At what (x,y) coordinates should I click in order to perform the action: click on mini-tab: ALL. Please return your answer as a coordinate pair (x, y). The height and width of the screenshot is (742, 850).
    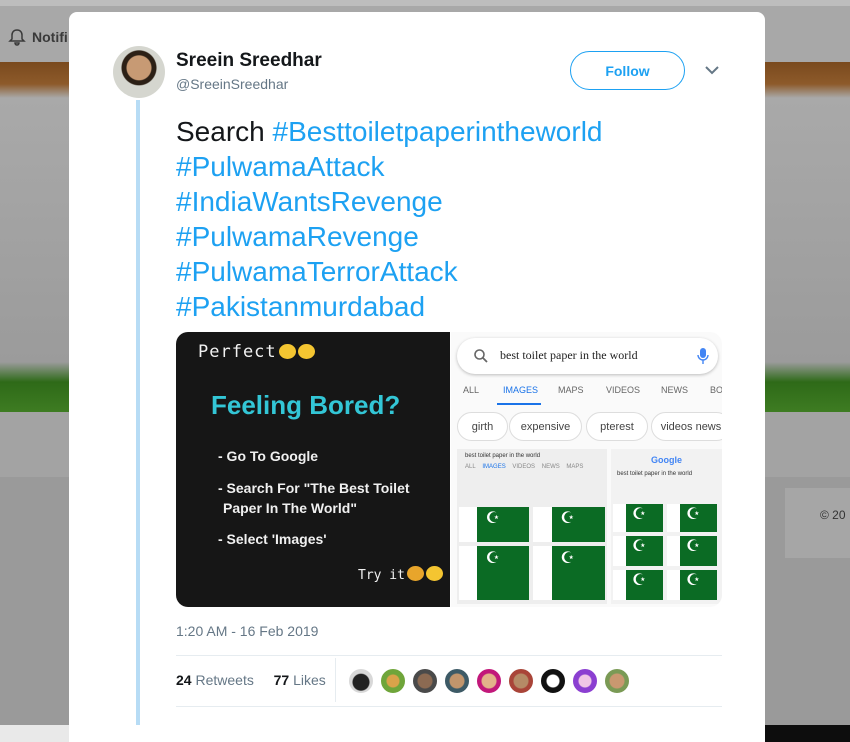
    Looking at the image, I should click on (470, 467).